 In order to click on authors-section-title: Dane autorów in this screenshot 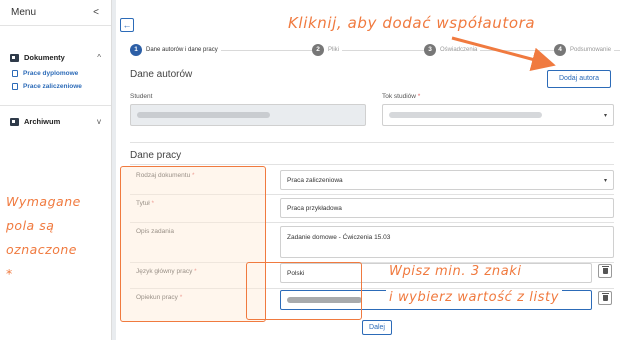, I will do `click(161, 74)`.